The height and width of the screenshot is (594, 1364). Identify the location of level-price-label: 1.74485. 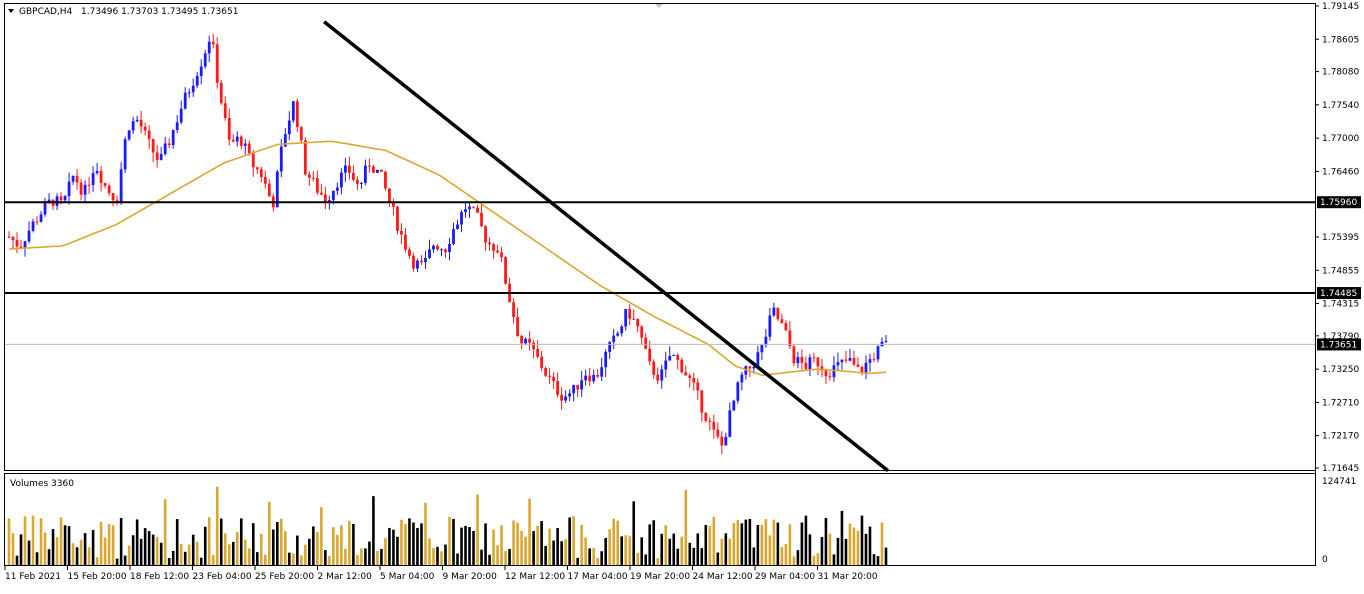
(1338, 294).